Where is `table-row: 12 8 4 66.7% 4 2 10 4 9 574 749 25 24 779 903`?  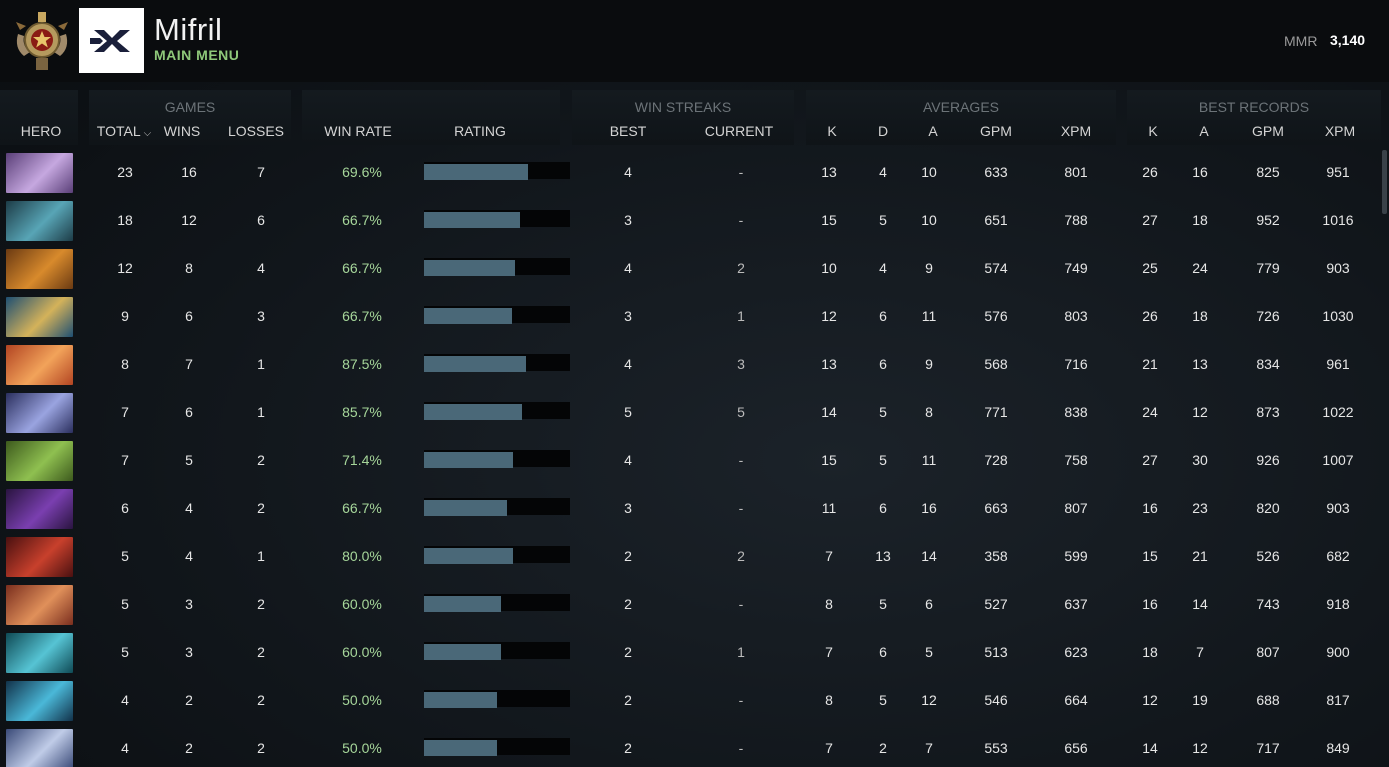 table-row: 12 8 4 66.7% 4 2 10 4 9 574 749 25 24 779 903 is located at coordinates (690, 270).